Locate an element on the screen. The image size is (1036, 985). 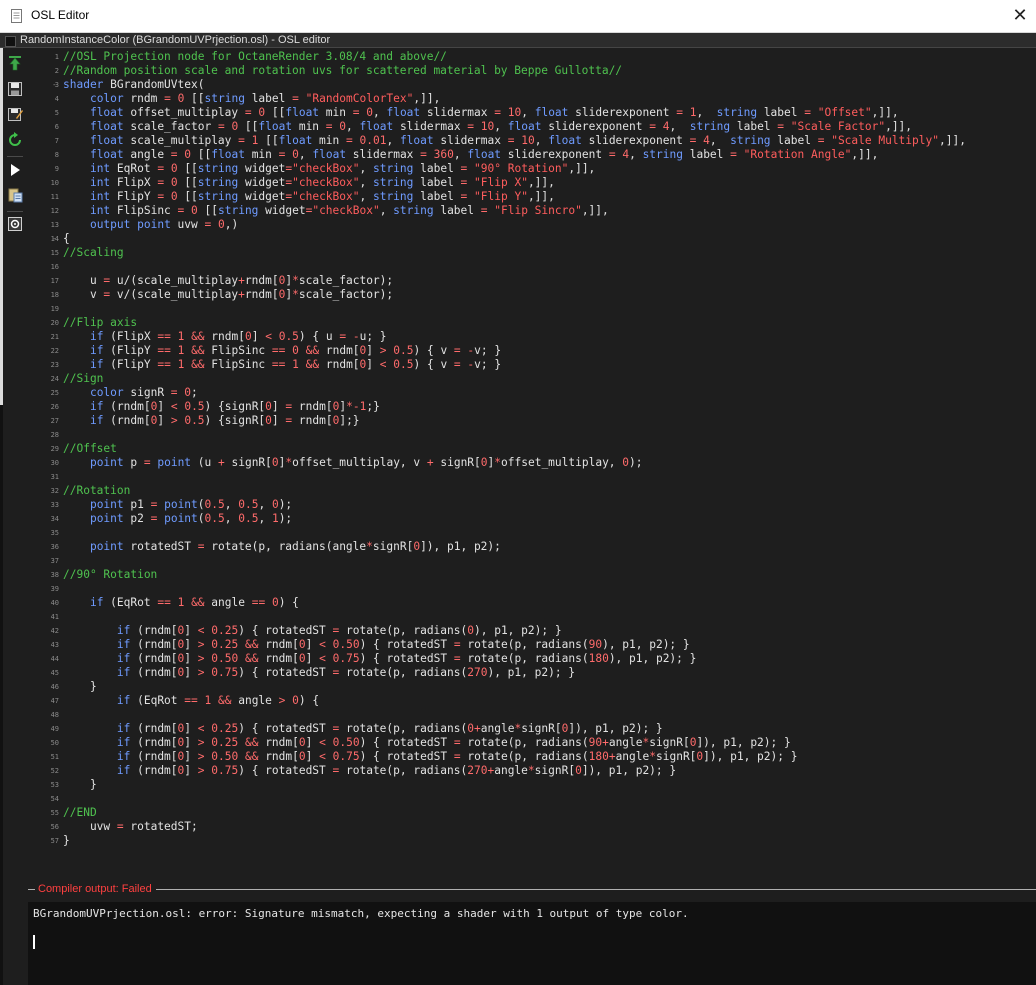
line-number: 28 is located at coordinates (54, 435).